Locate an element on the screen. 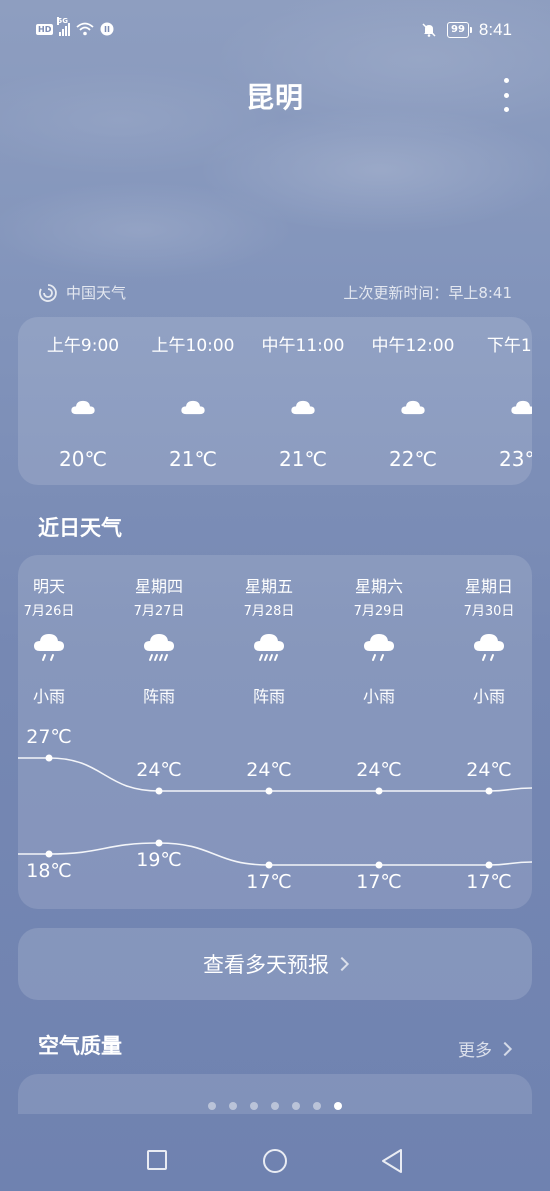 The image size is (550, 1191). status-time: 8:41 is located at coordinates (495, 29).